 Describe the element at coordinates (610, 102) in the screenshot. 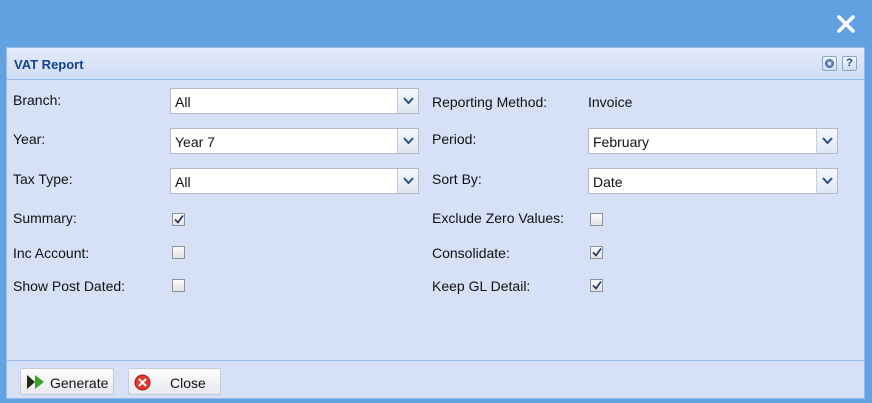

I see `reporting-method-value: Invoice` at that location.